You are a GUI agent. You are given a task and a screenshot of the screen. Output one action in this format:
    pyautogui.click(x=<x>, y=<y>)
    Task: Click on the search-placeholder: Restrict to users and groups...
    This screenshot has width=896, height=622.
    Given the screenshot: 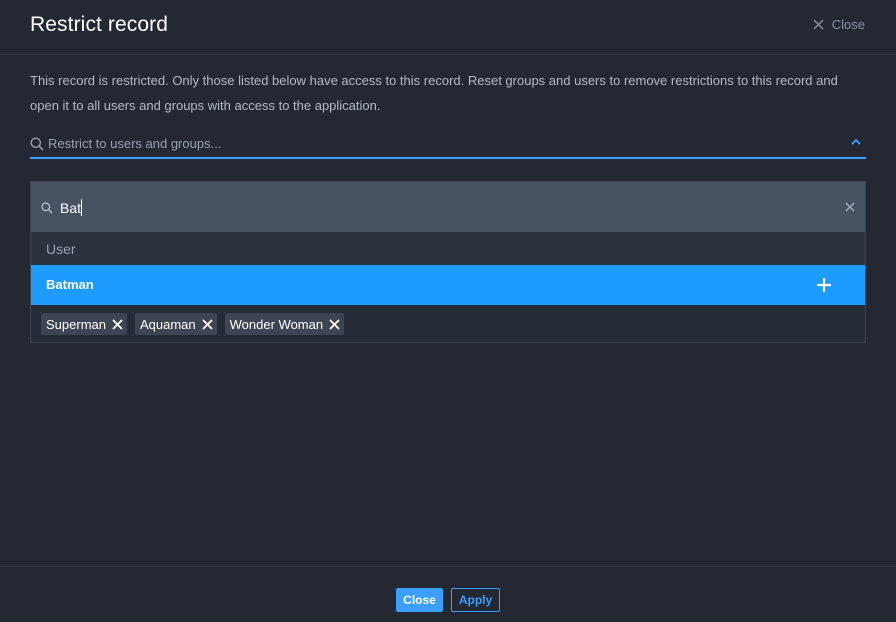 What is the action you would take?
    pyautogui.click(x=135, y=143)
    